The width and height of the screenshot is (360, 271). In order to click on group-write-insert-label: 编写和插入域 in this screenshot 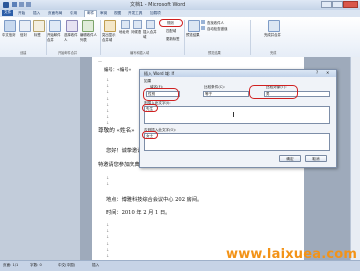, I will do `click(140, 53)`.